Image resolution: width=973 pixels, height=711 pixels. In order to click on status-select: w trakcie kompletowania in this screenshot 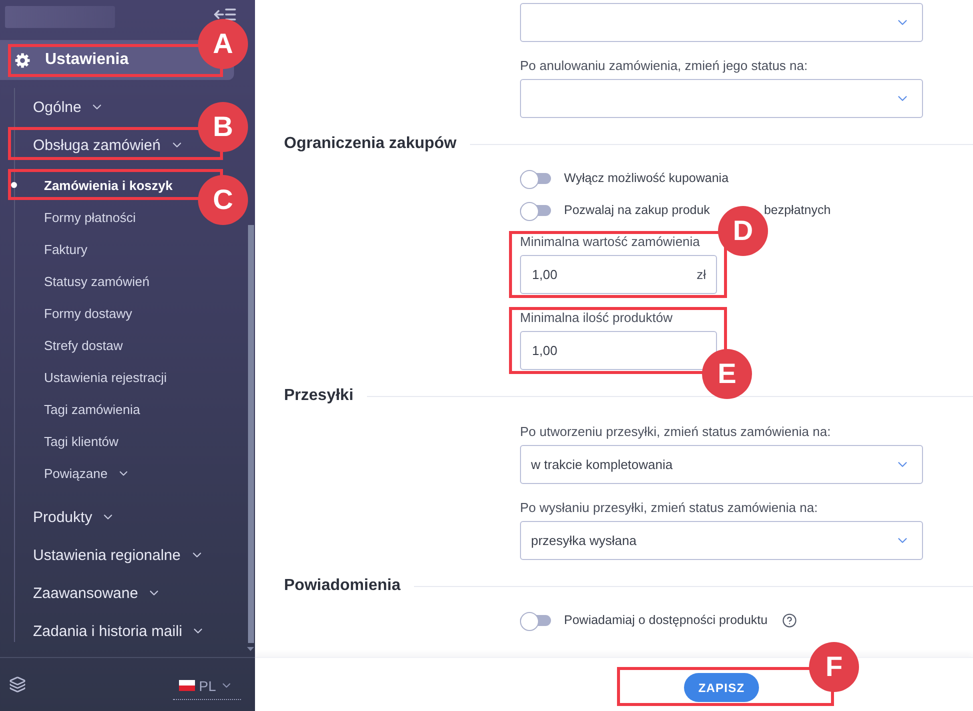, I will do `click(721, 464)`.